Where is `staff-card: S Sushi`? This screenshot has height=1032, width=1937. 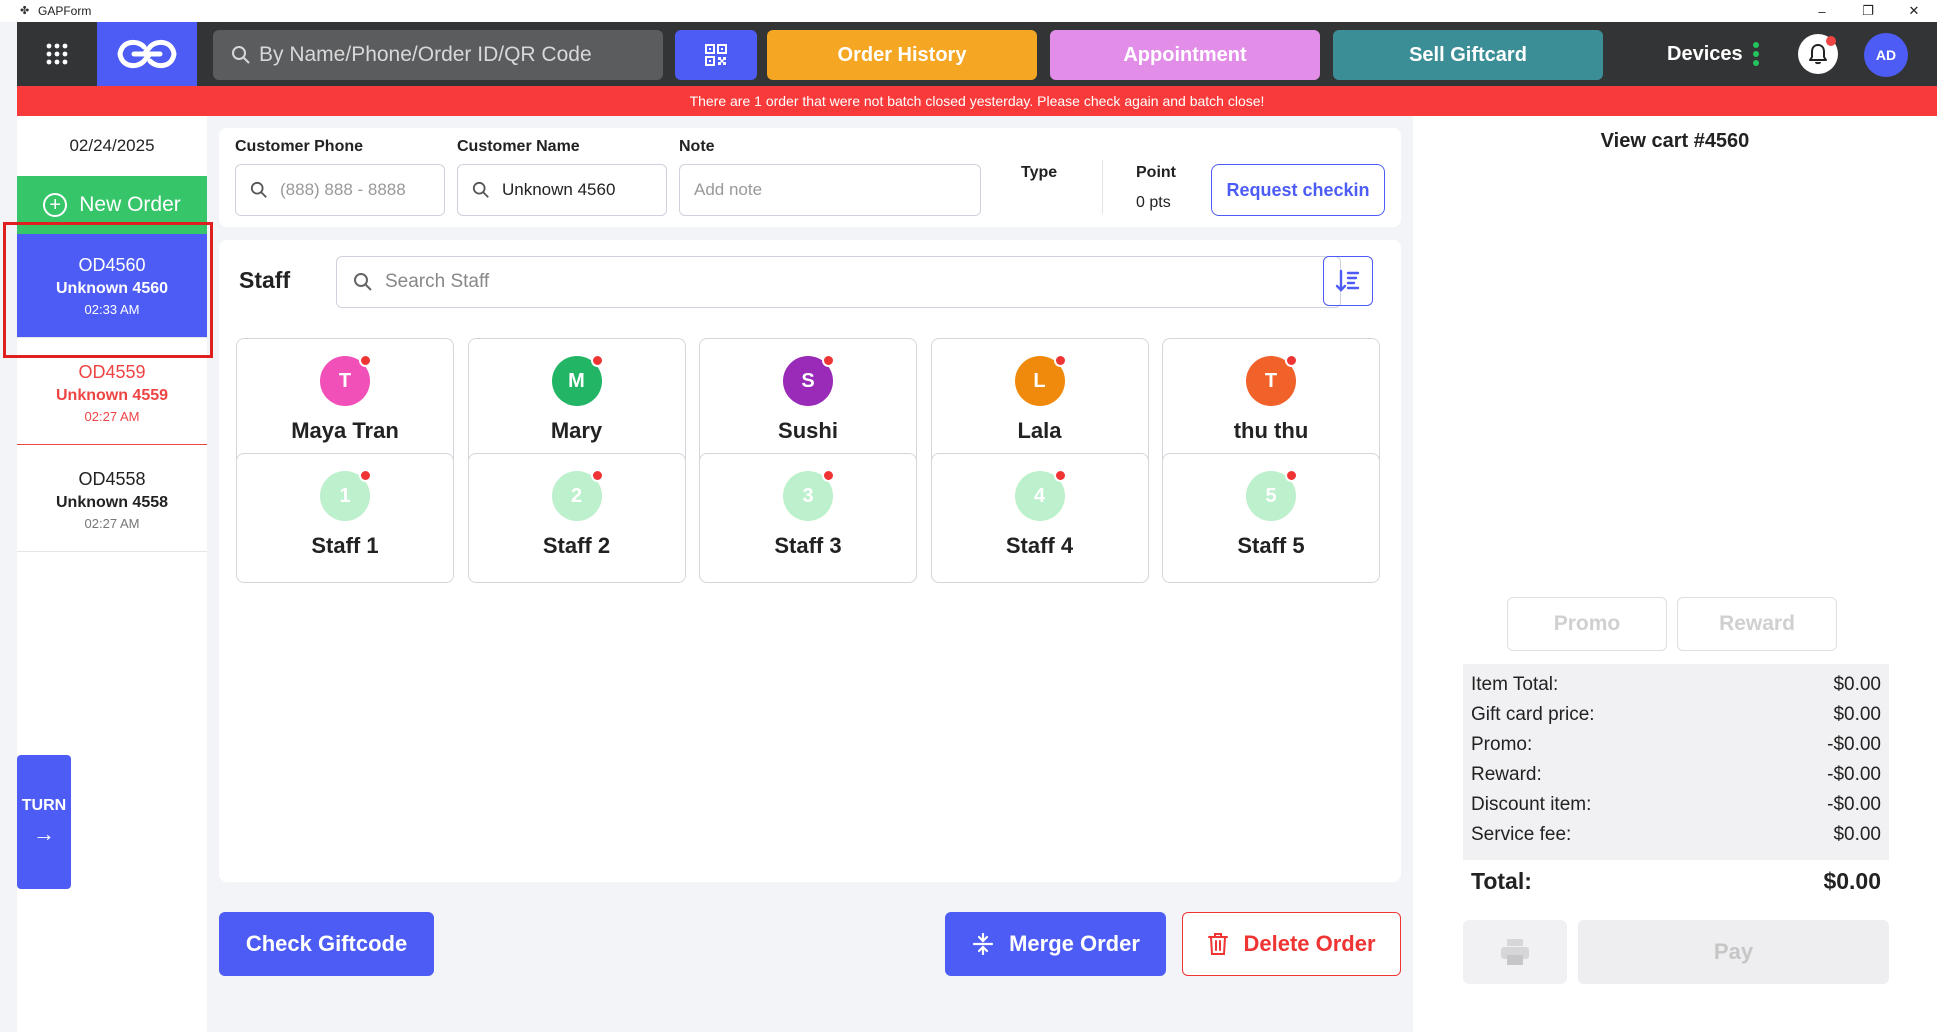
staff-card: S Sushi is located at coordinates (808, 403).